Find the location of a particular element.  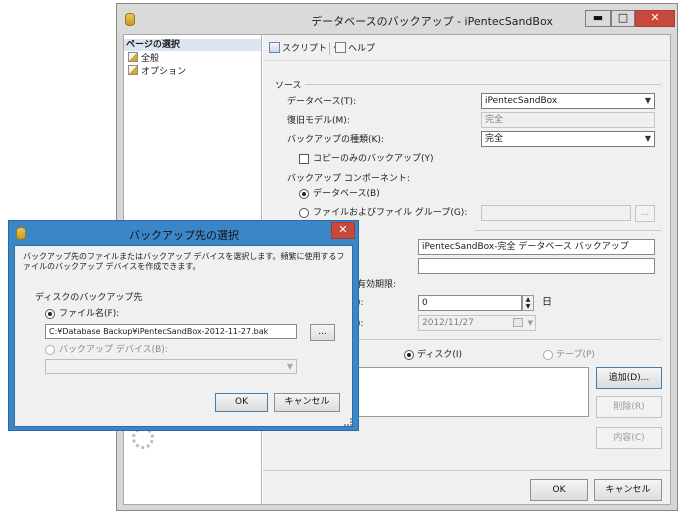

script-icon is located at coordinates (274, 47).